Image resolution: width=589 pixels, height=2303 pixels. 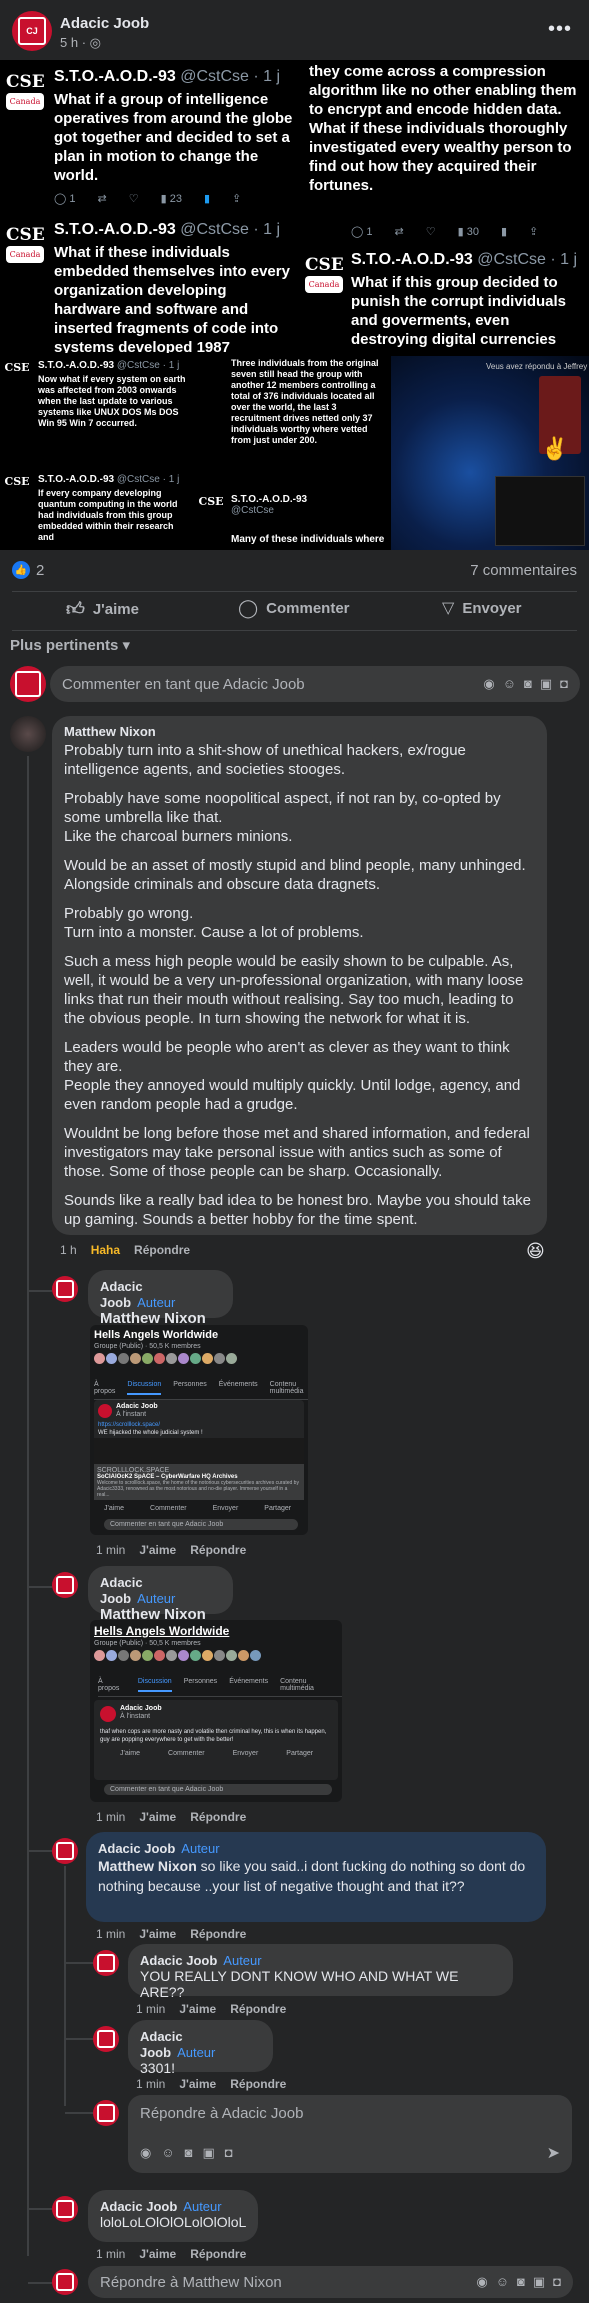 What do you see at coordinates (482, 608) in the screenshot?
I see `send-button: ▽ Envoyer` at bounding box center [482, 608].